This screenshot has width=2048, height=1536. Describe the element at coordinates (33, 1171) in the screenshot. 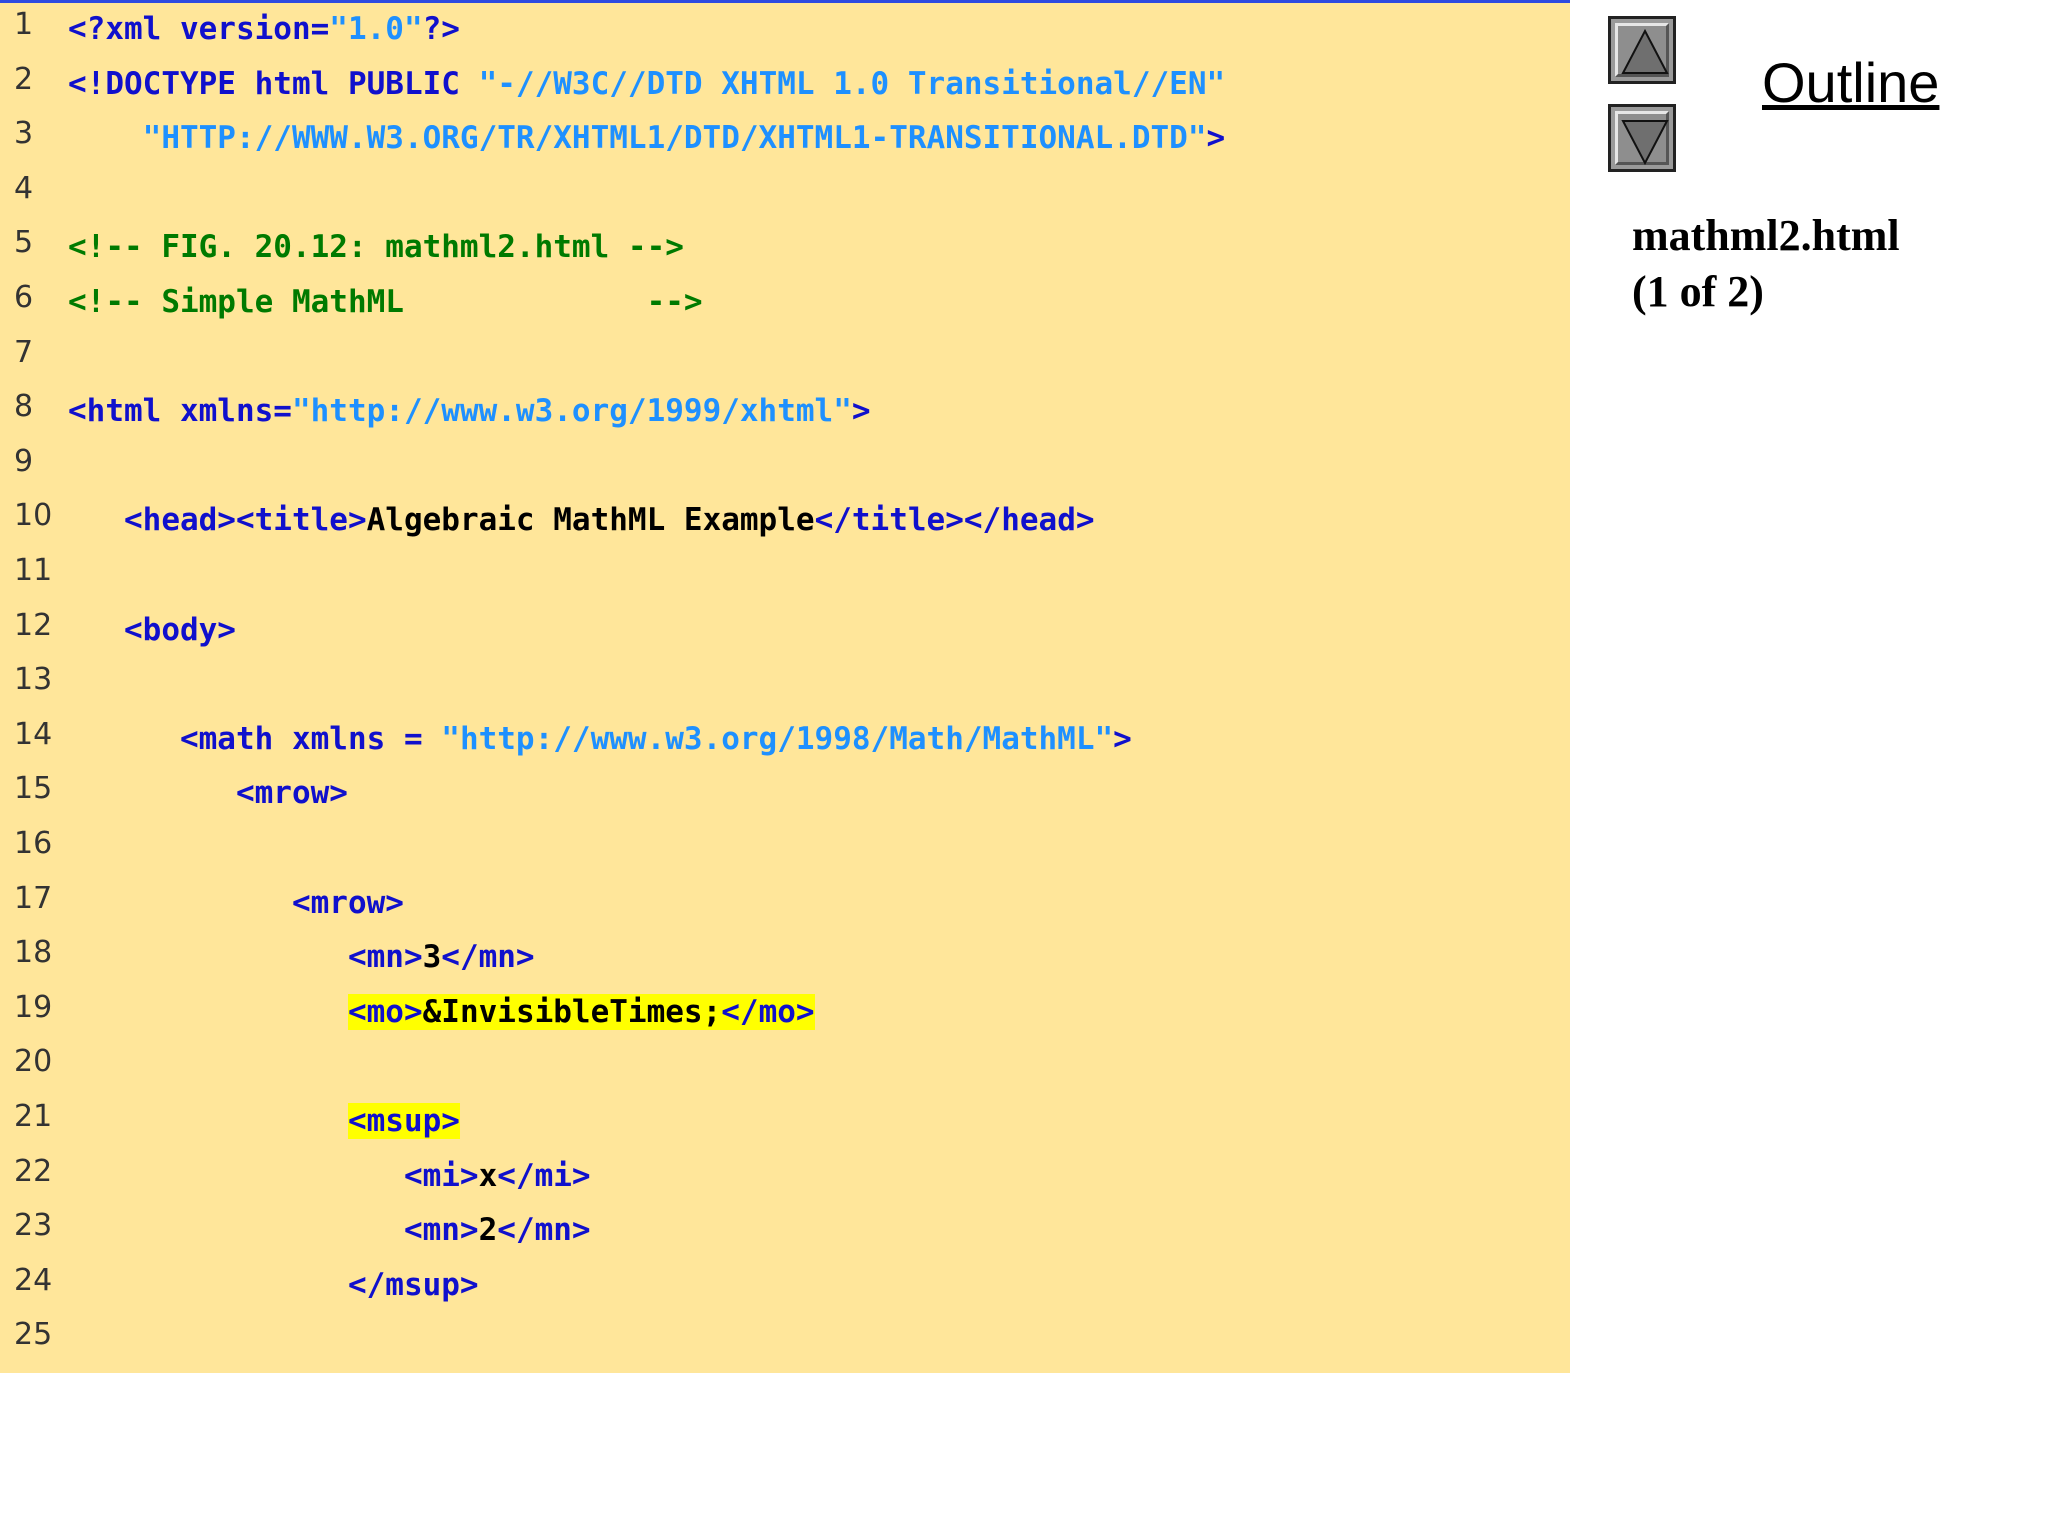

I see `line-number: 22` at that location.